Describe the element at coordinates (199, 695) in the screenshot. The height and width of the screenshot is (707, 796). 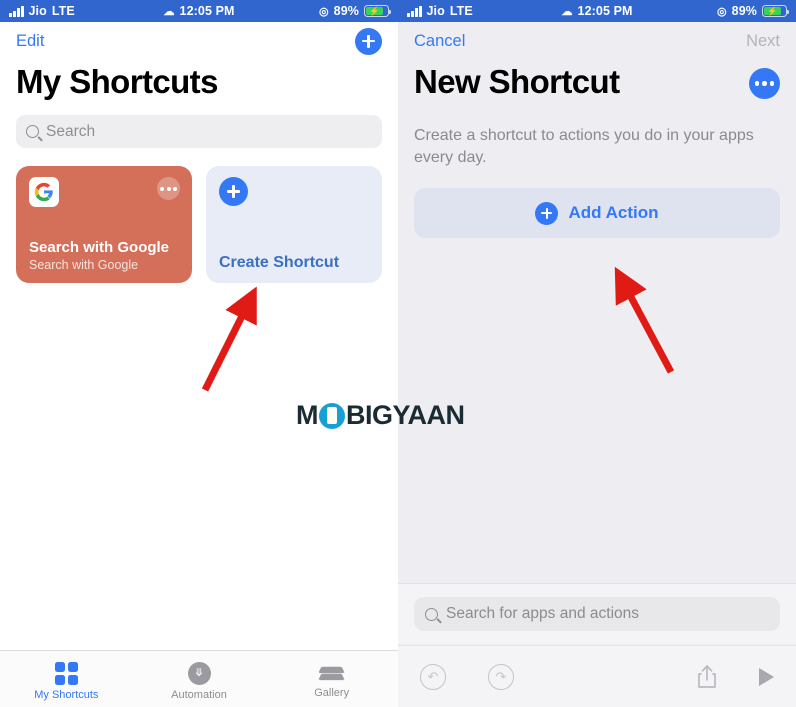
I see `tab-label: Automation` at that location.